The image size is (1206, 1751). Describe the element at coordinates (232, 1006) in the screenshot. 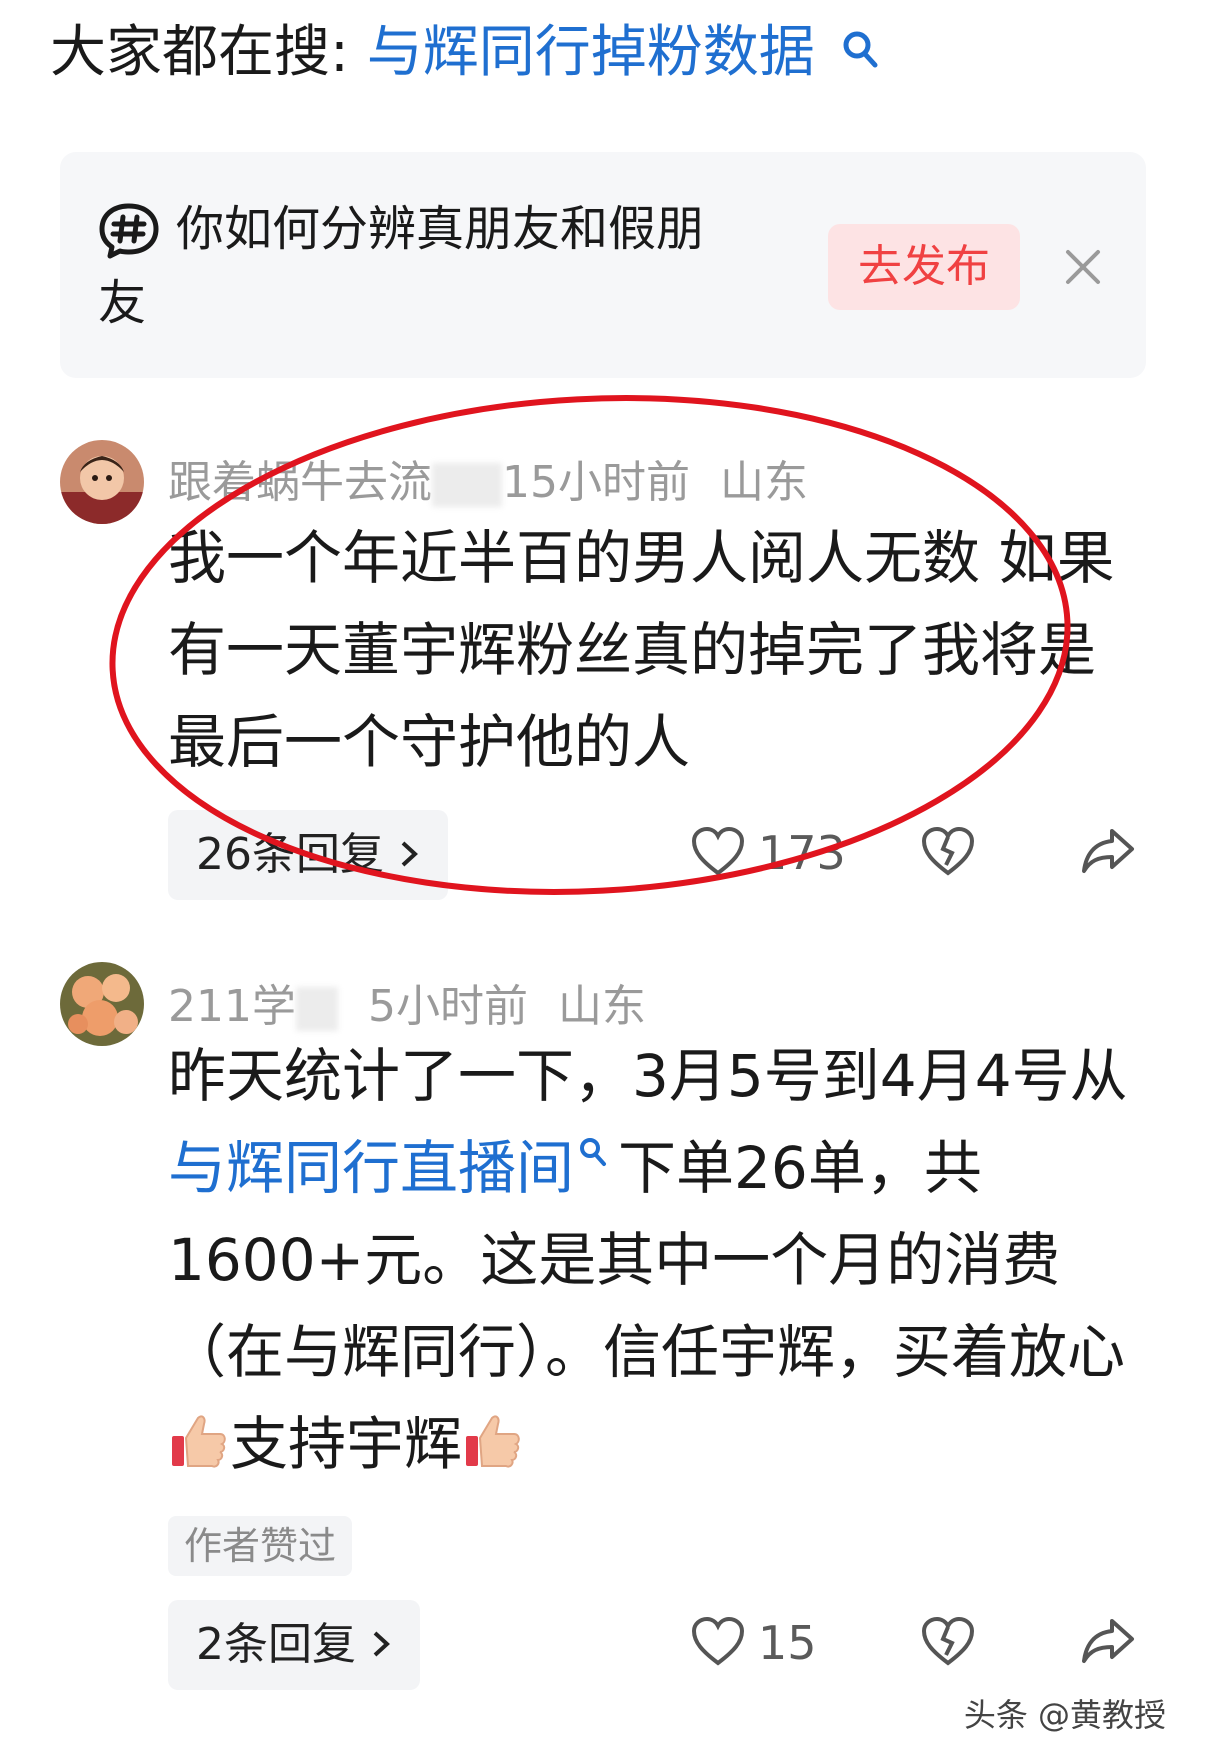

I see `username: 211学` at that location.